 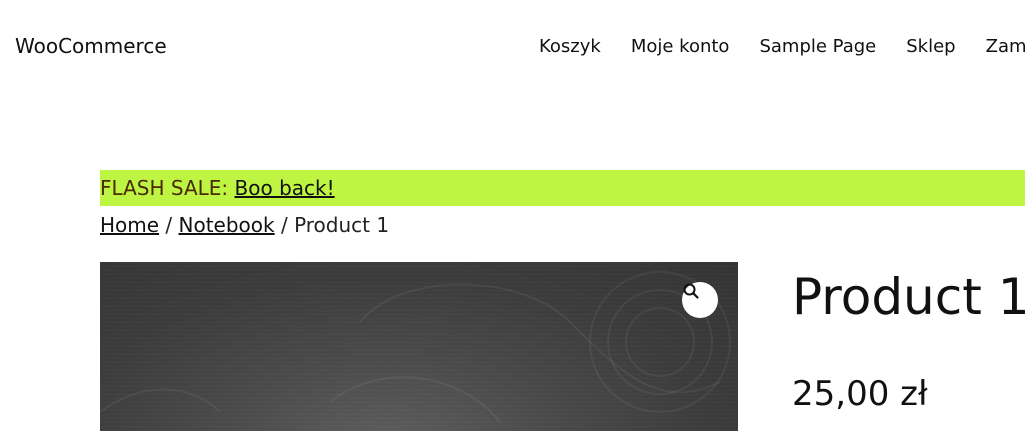 What do you see at coordinates (342, 225) in the screenshot?
I see `breadcrumb-current: Product 1` at bounding box center [342, 225].